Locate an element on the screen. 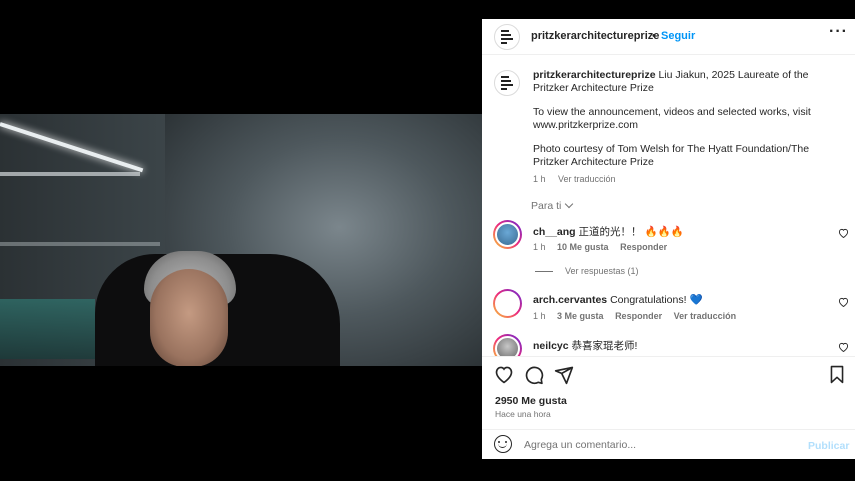 The height and width of the screenshot is (481, 855). comment-meta: 1 h 3 Me gusta Responder Ver traducción is located at coordinates (639, 316).